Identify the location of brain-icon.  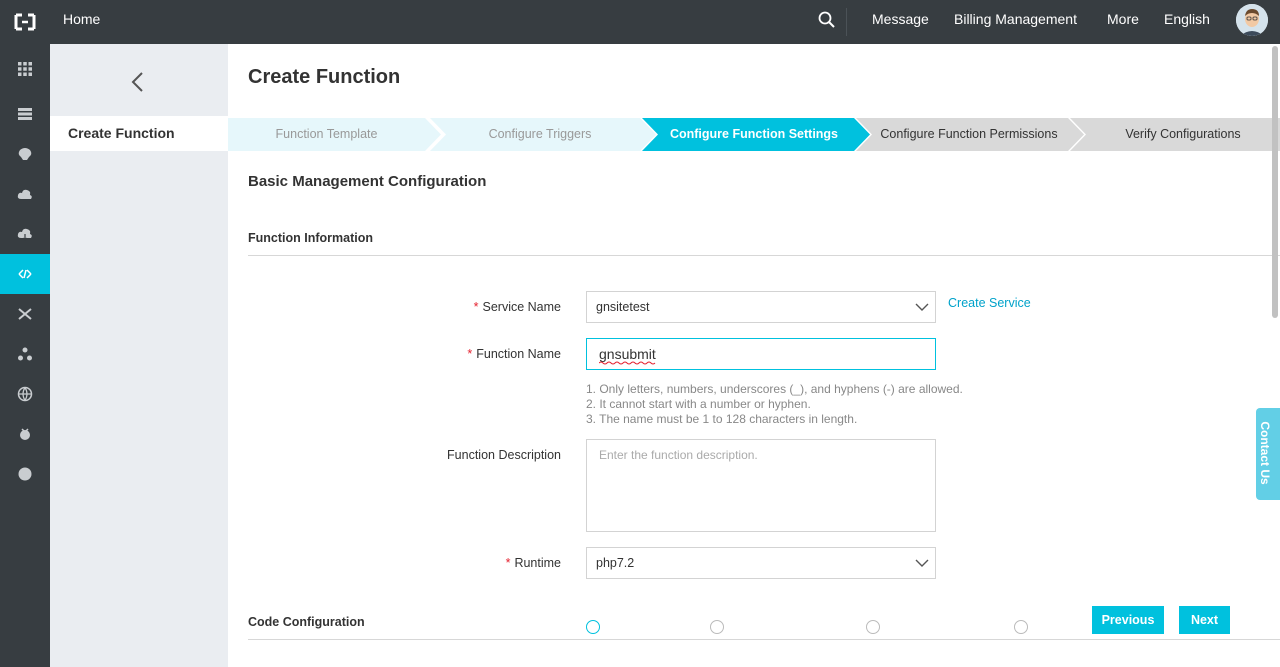
(25, 154).